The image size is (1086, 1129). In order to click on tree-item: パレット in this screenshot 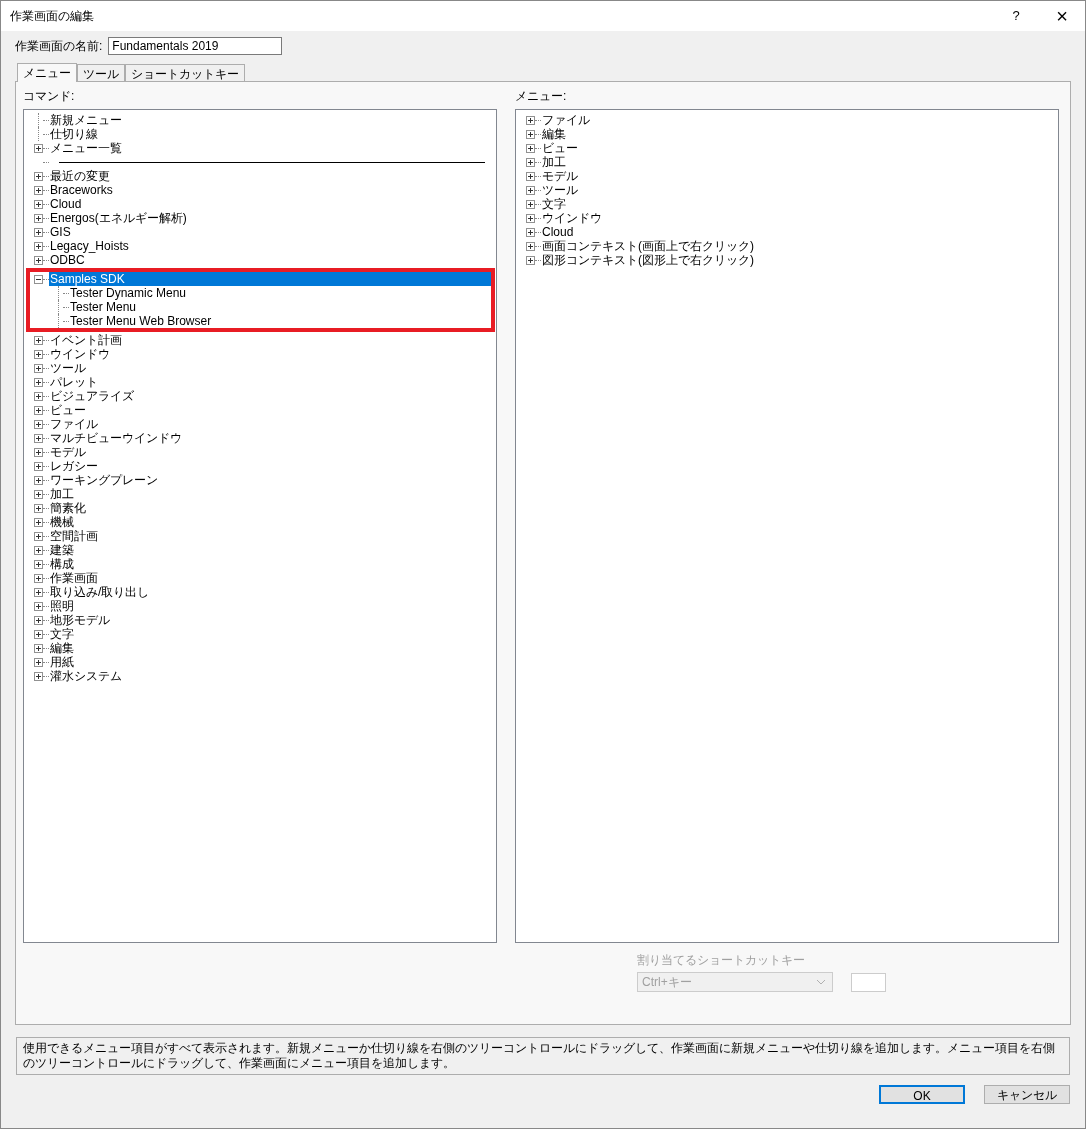, I will do `click(74, 382)`.